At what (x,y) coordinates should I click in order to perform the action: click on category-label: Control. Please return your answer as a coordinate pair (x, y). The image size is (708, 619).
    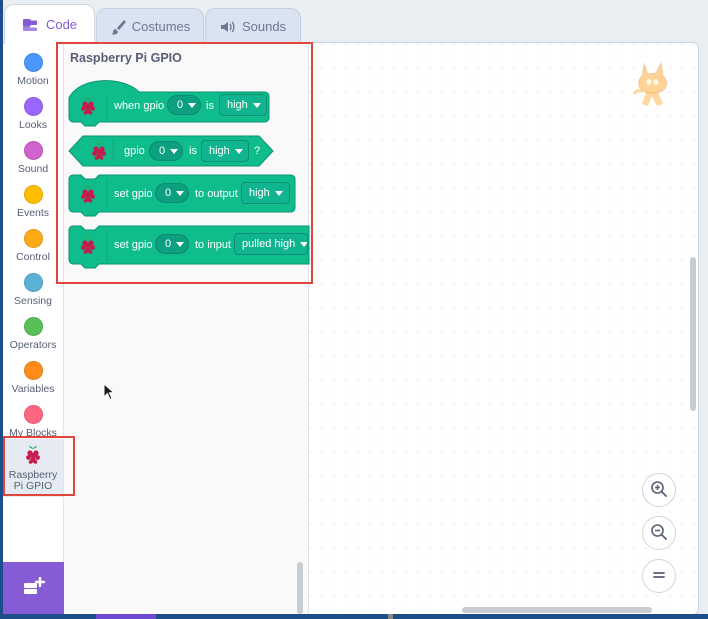
    Looking at the image, I should click on (33, 257).